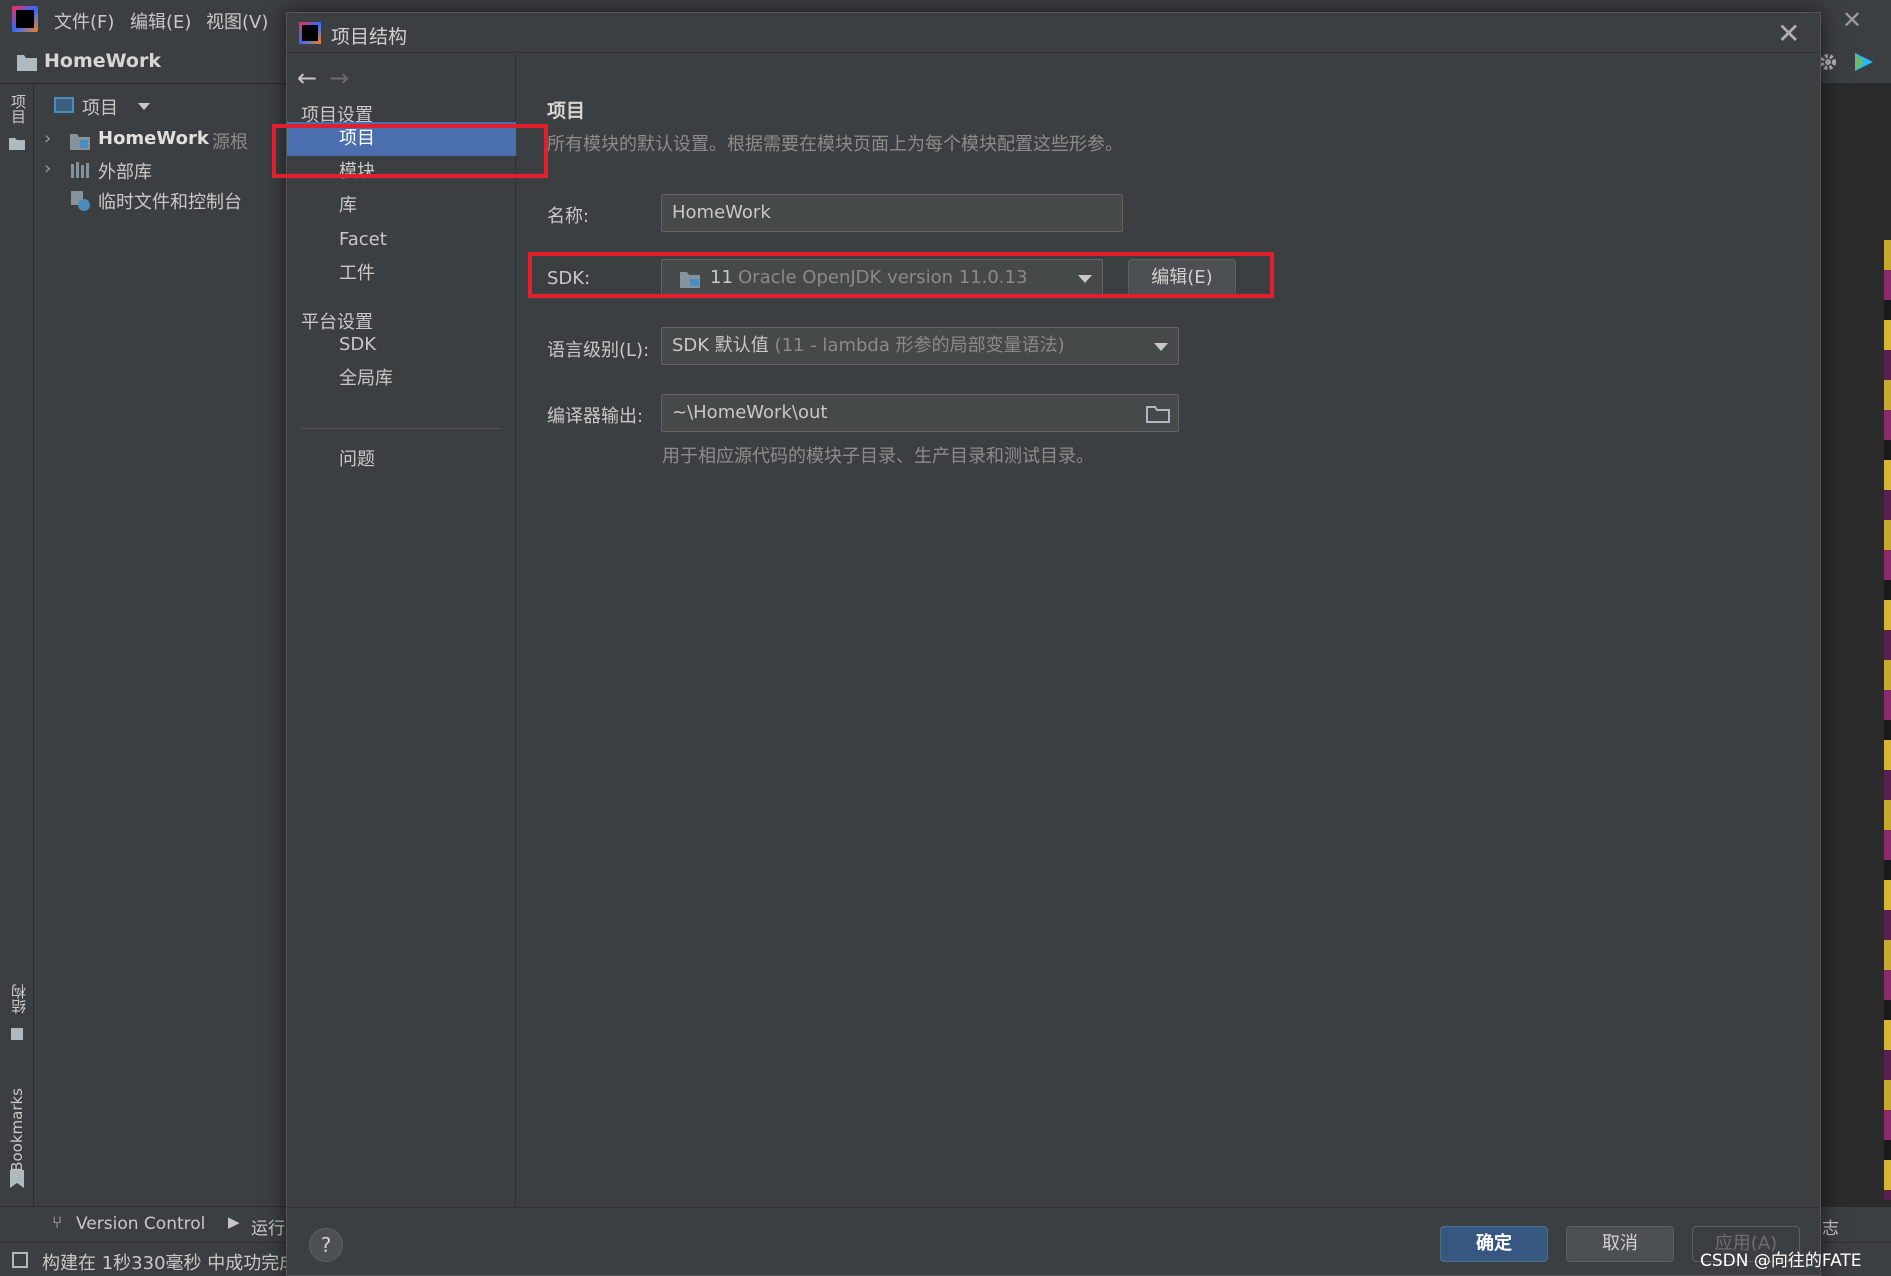 Image resolution: width=1891 pixels, height=1276 pixels. What do you see at coordinates (1852, 20) in the screenshot?
I see `ide-close-icon: ✕` at bounding box center [1852, 20].